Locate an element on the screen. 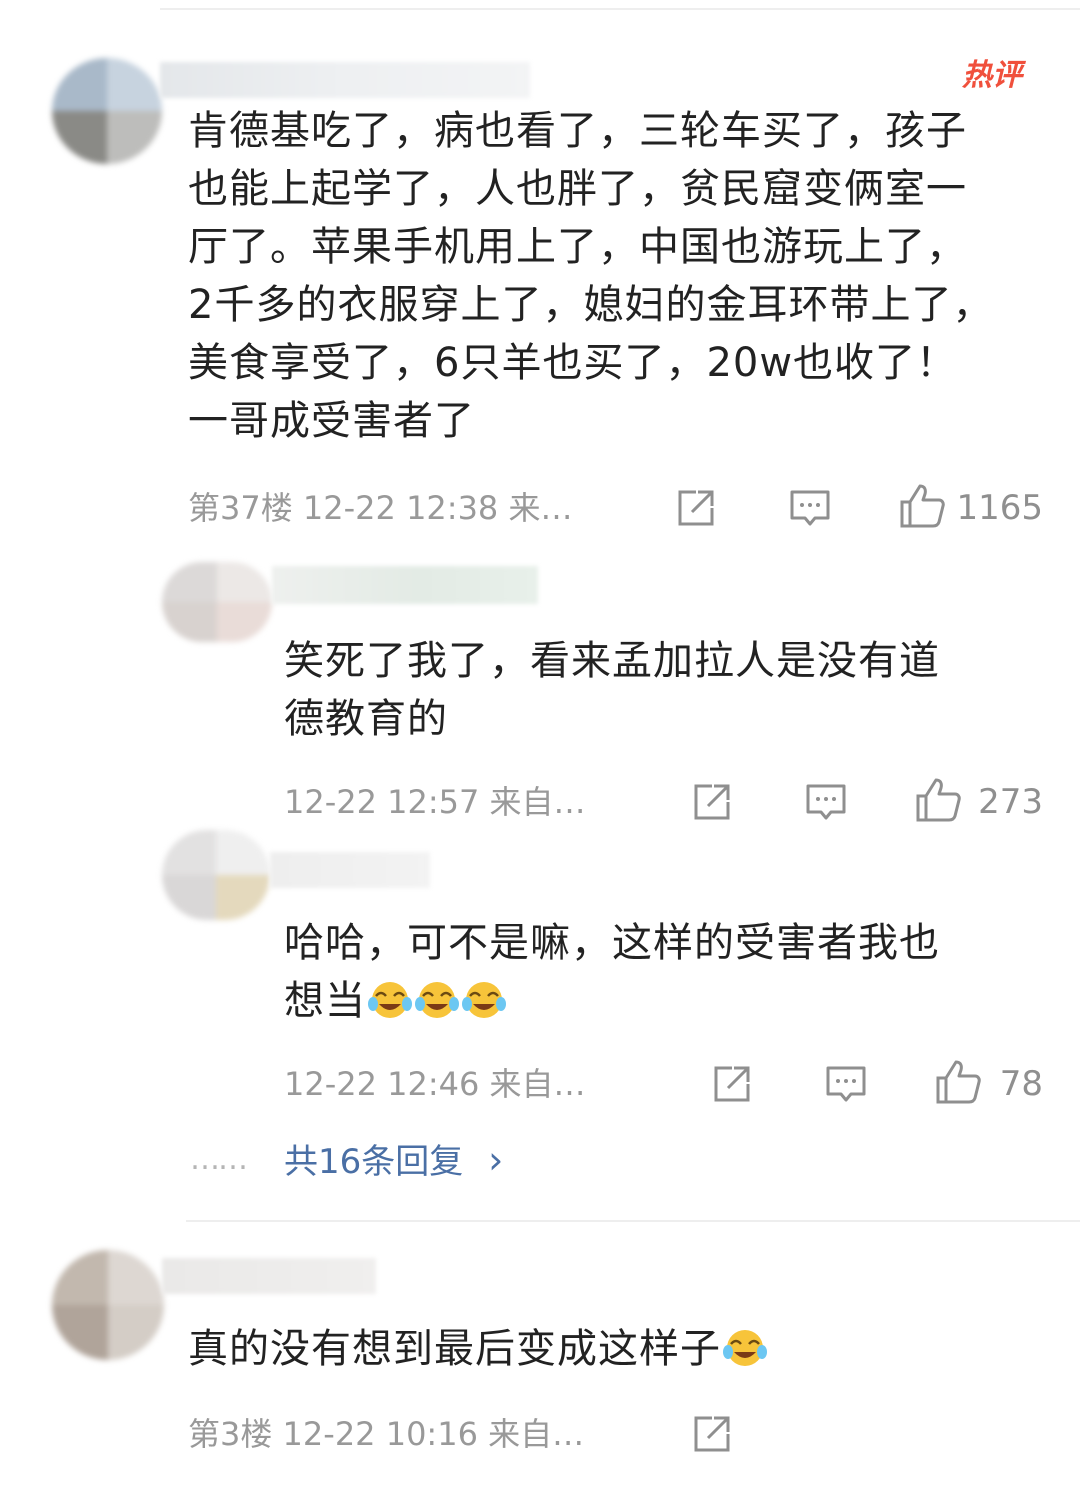 Image resolution: width=1080 pixels, height=1497 pixels. comment-divider is located at coordinates (633, 1221).